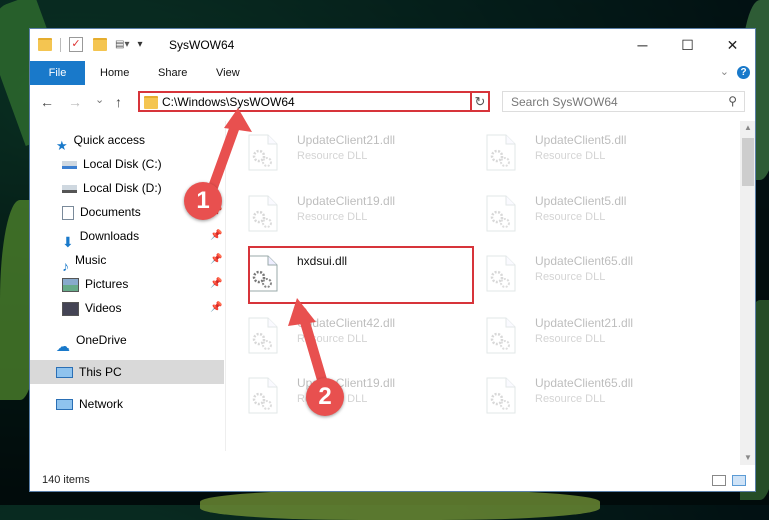 The width and height of the screenshot is (769, 520). I want to click on annotation-arrows, so click(268, 251).